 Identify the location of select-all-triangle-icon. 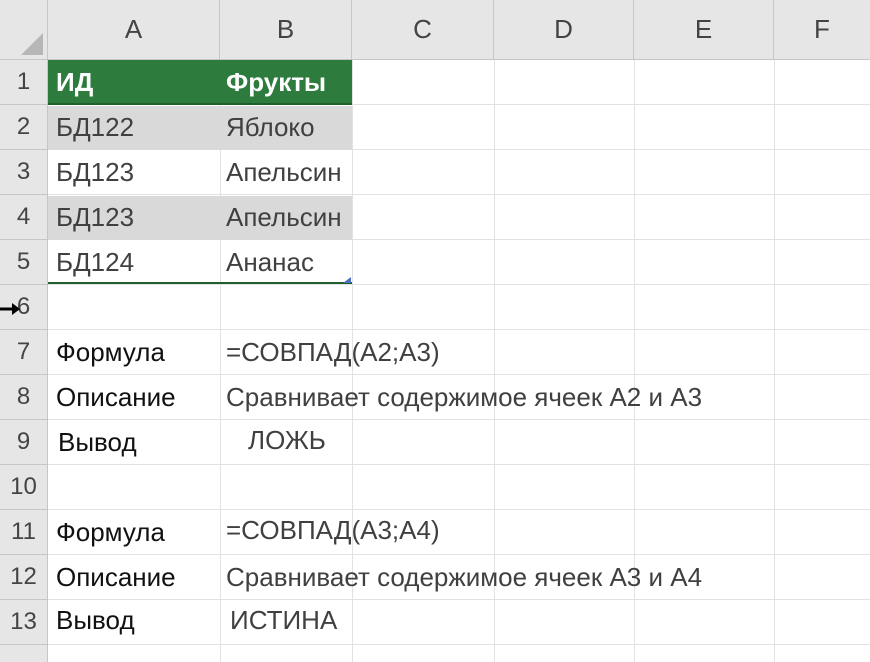
(32, 44).